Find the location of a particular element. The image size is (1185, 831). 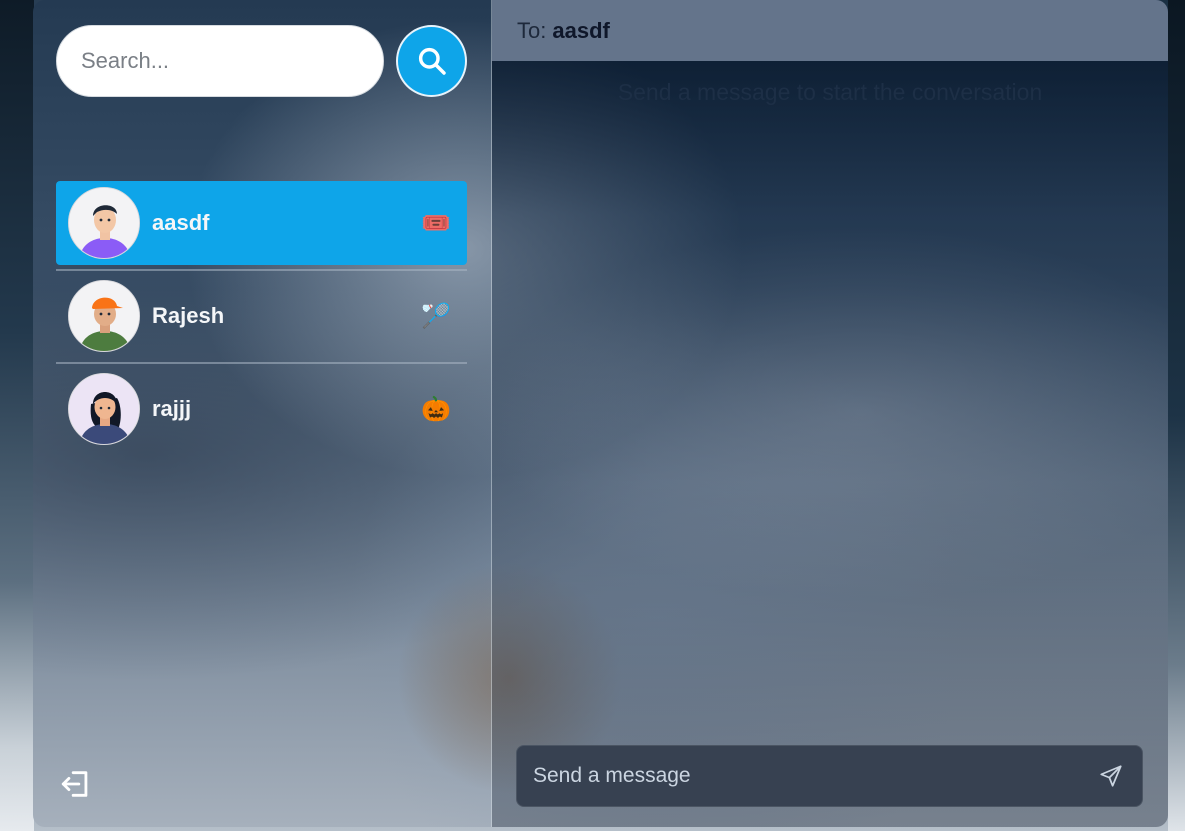

logout-icon is located at coordinates (74, 784).